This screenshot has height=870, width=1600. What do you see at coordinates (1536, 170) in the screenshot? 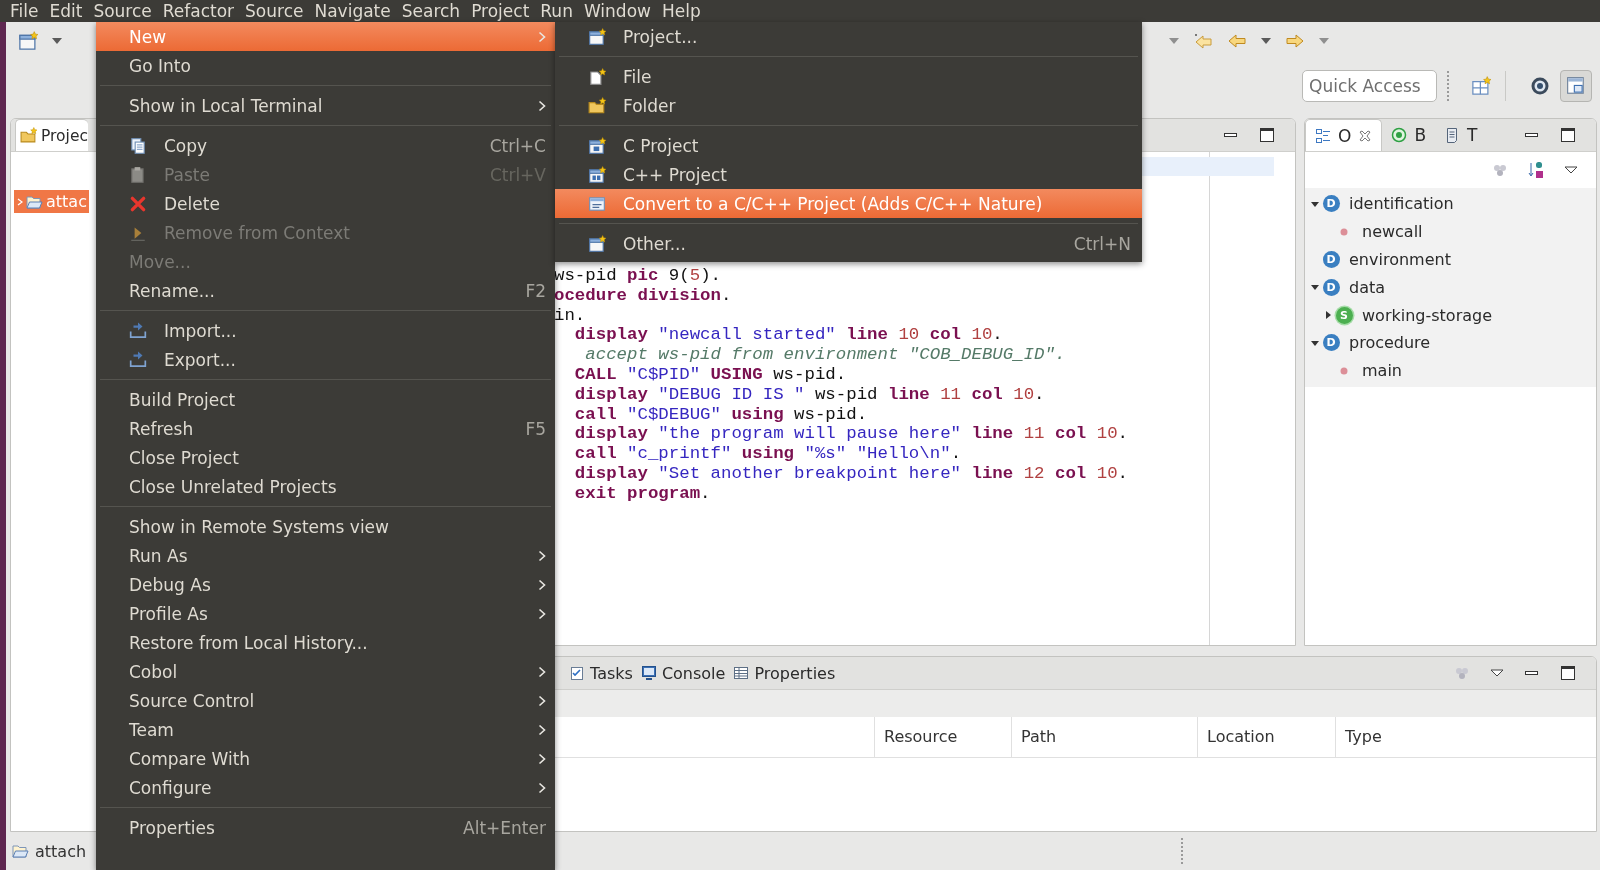
I see `sort-icon` at bounding box center [1536, 170].